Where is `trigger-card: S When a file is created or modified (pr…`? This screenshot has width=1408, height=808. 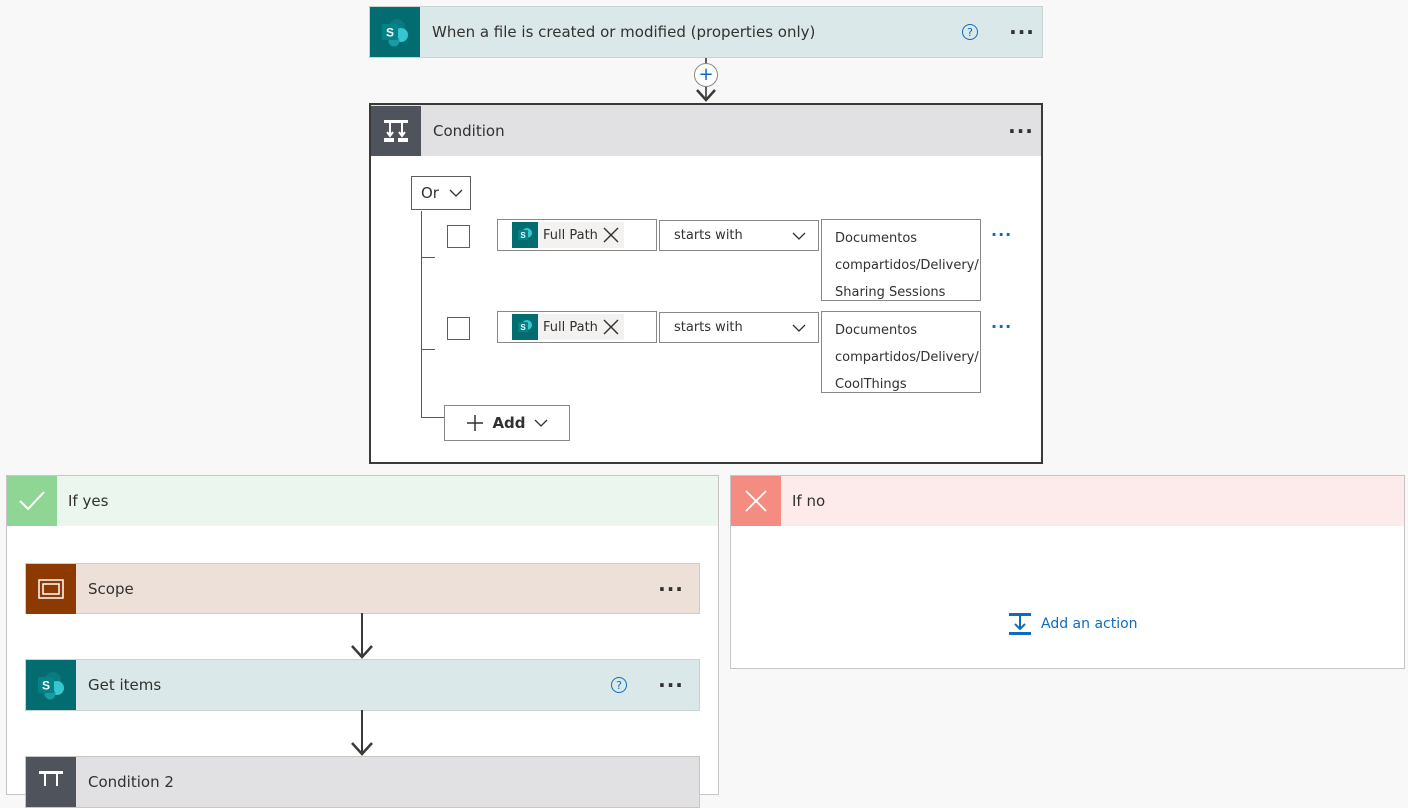 trigger-card: S When a file is created or modified (pr… is located at coordinates (706, 32).